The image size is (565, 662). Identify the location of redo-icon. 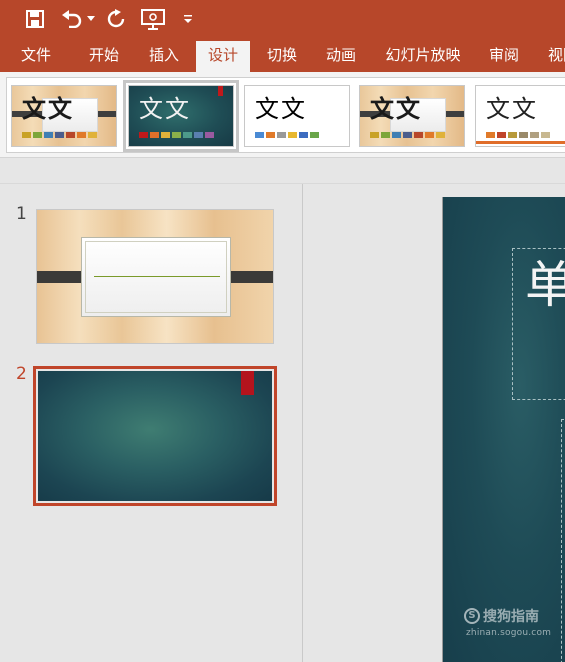
(116, 19).